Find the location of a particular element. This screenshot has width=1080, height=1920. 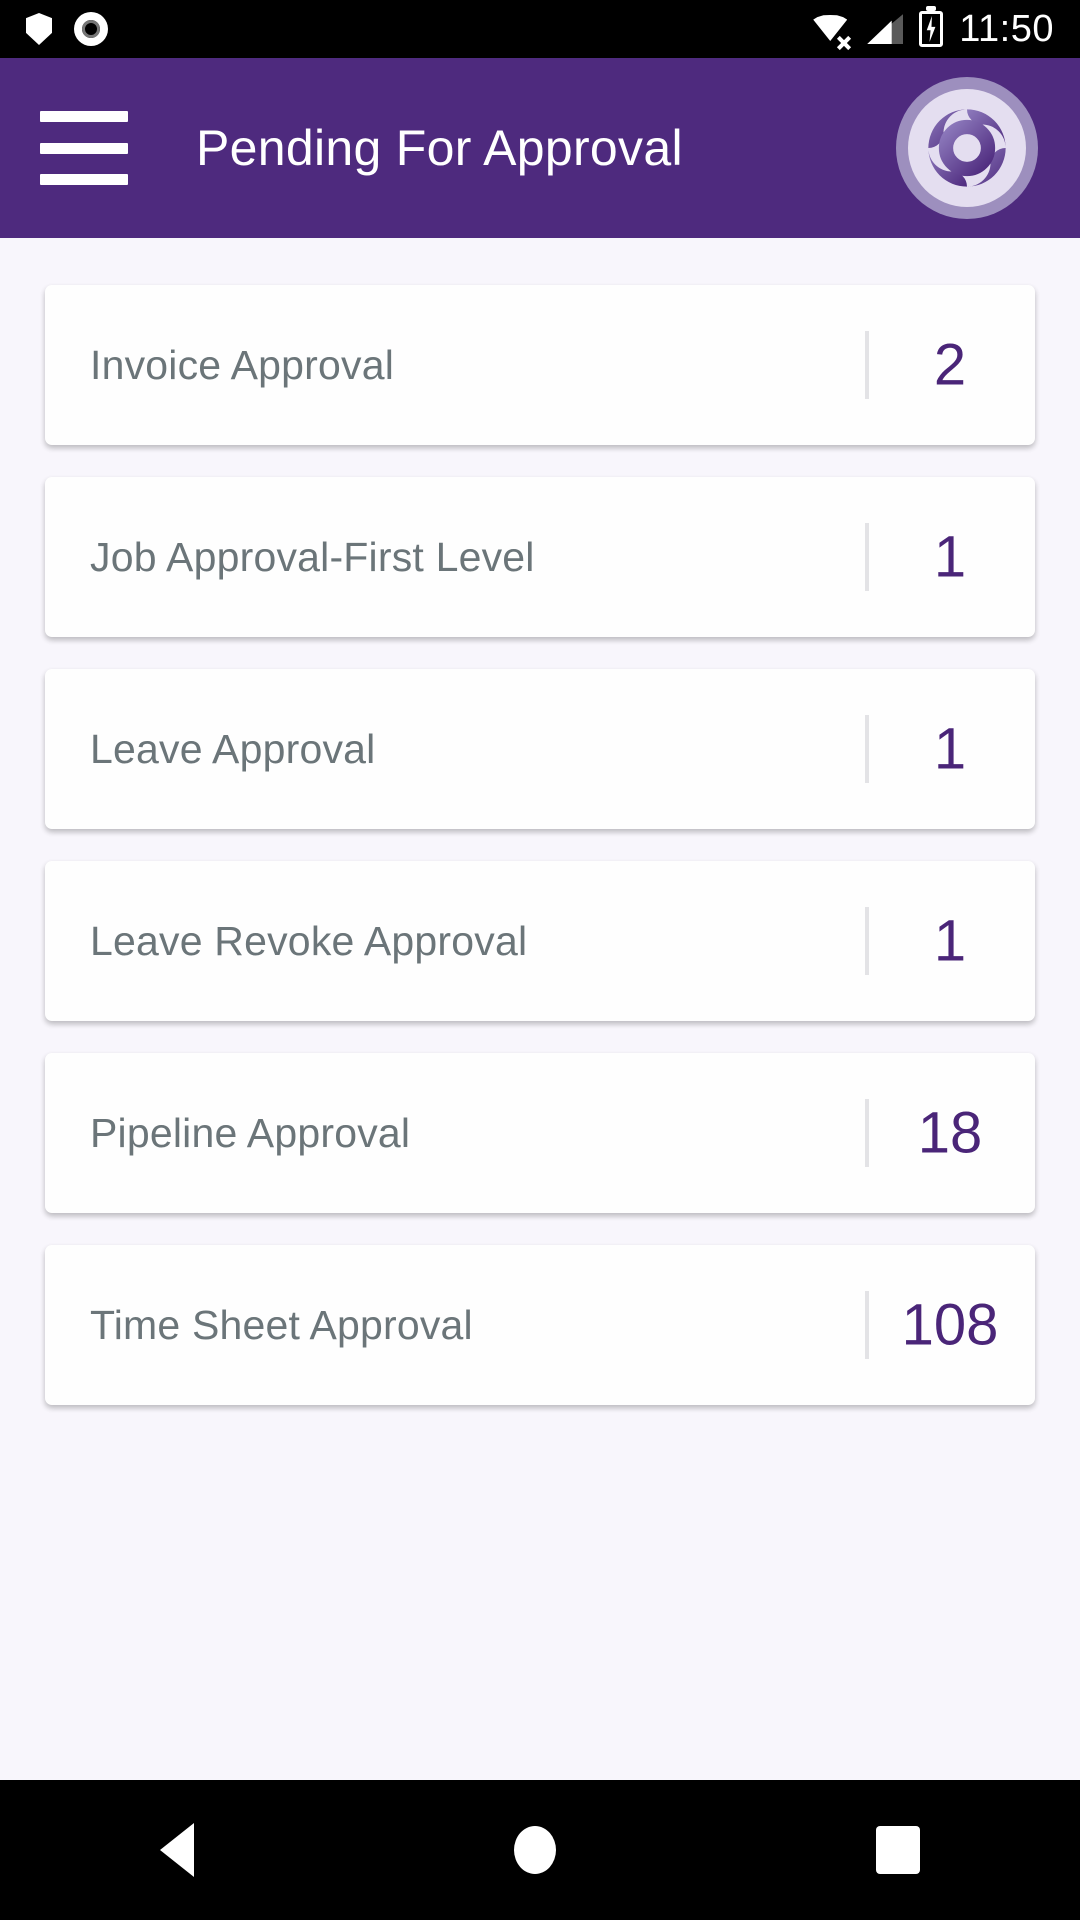

battery-charging-icon is located at coordinates (931, 29).